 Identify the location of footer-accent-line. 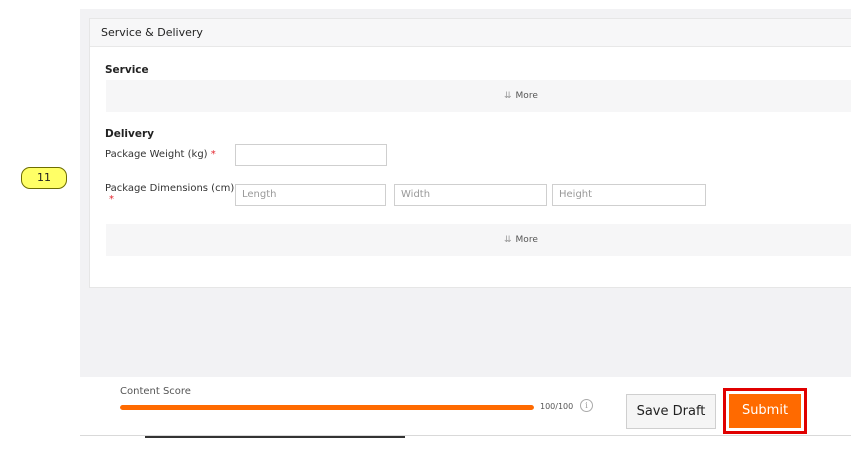
(275, 437).